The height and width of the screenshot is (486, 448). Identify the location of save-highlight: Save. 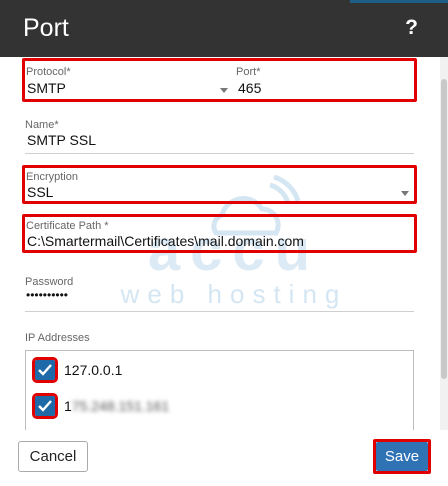
(402, 456).